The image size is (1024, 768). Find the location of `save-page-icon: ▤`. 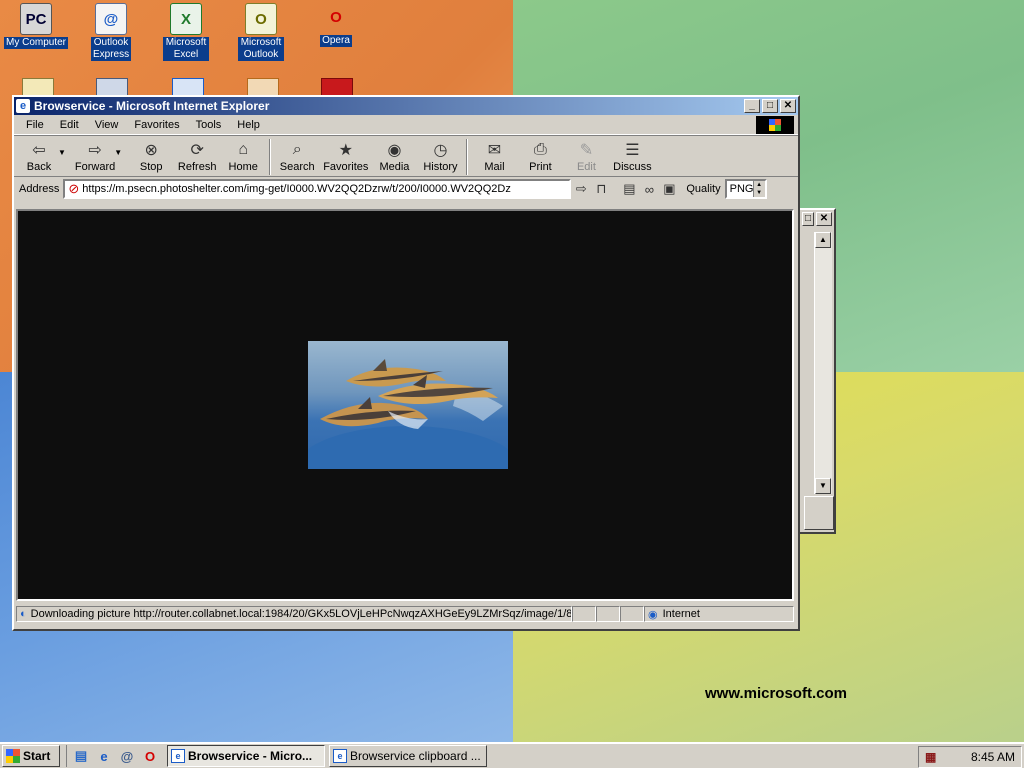

save-page-icon: ▤ is located at coordinates (629, 189).